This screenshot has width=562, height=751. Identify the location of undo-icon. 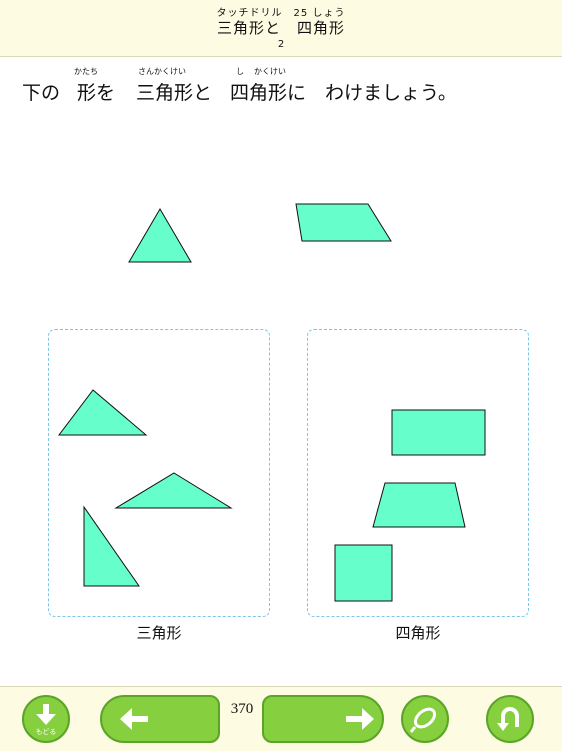
(508, 719).